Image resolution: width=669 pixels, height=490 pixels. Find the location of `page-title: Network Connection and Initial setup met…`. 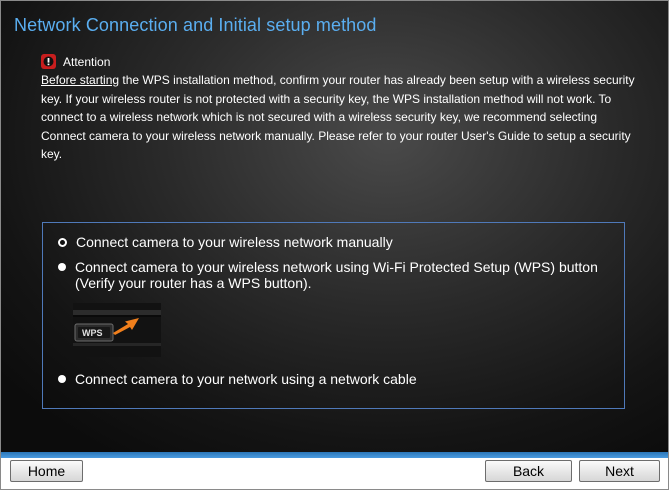

page-title: Network Connection and Initial setup met… is located at coordinates (195, 25).